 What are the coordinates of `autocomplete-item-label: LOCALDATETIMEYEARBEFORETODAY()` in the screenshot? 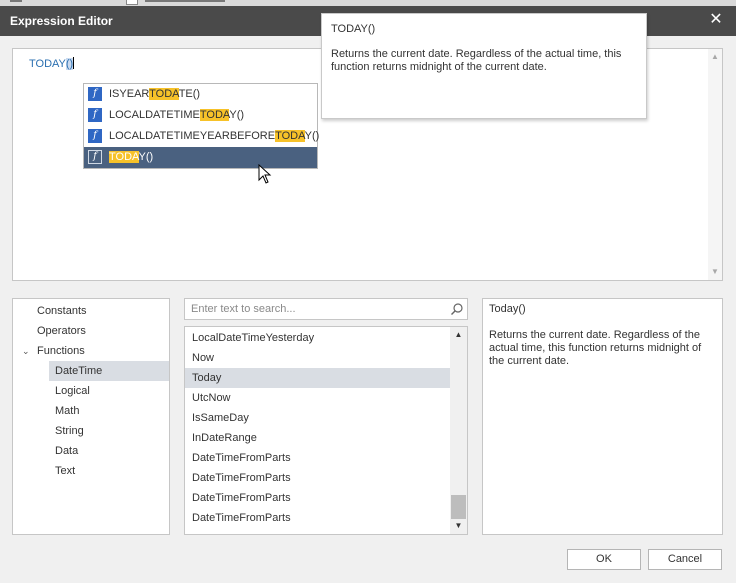 It's located at (214, 136).